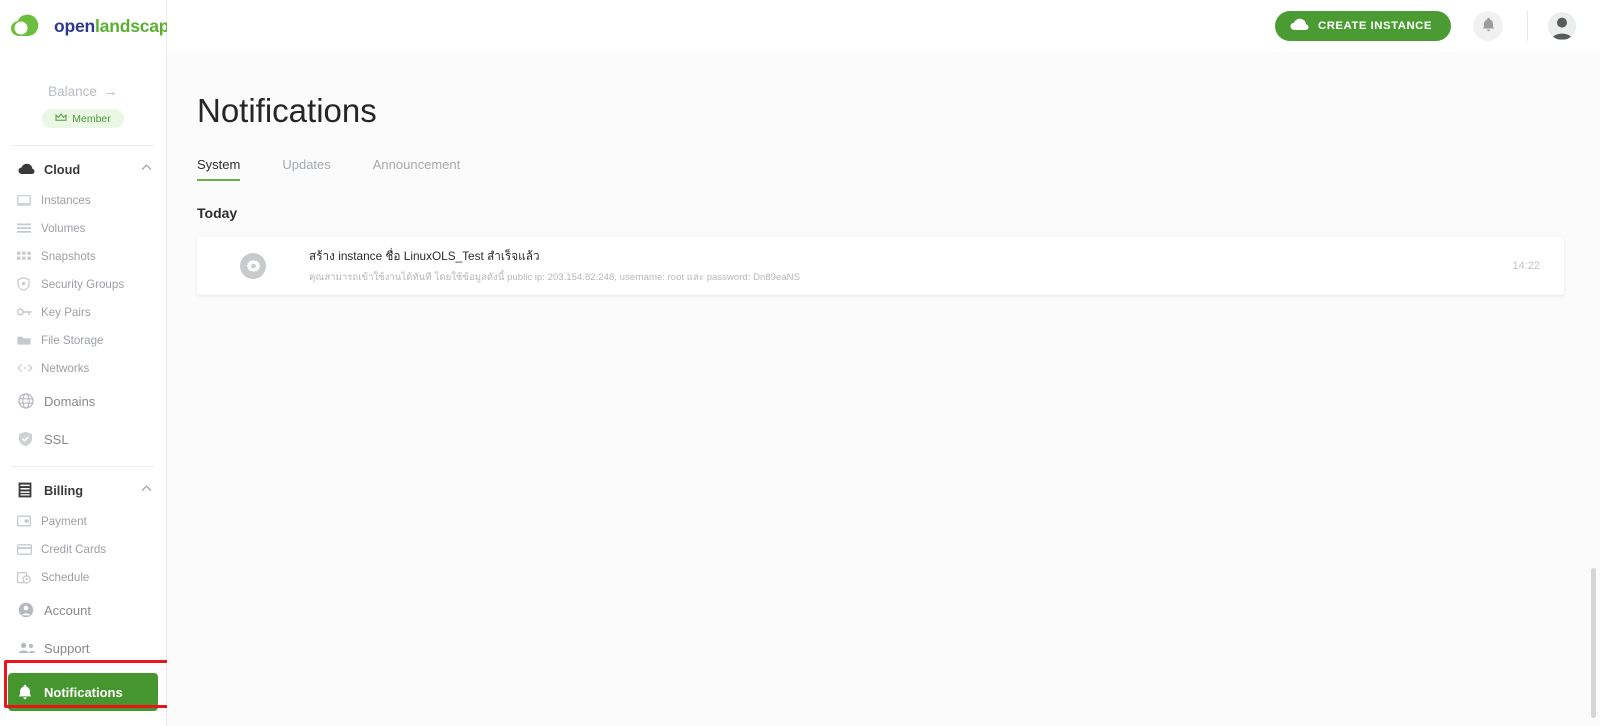 The height and width of the screenshot is (726, 1600). I want to click on sidebar-item-volumes: Volumes, so click(83, 228).